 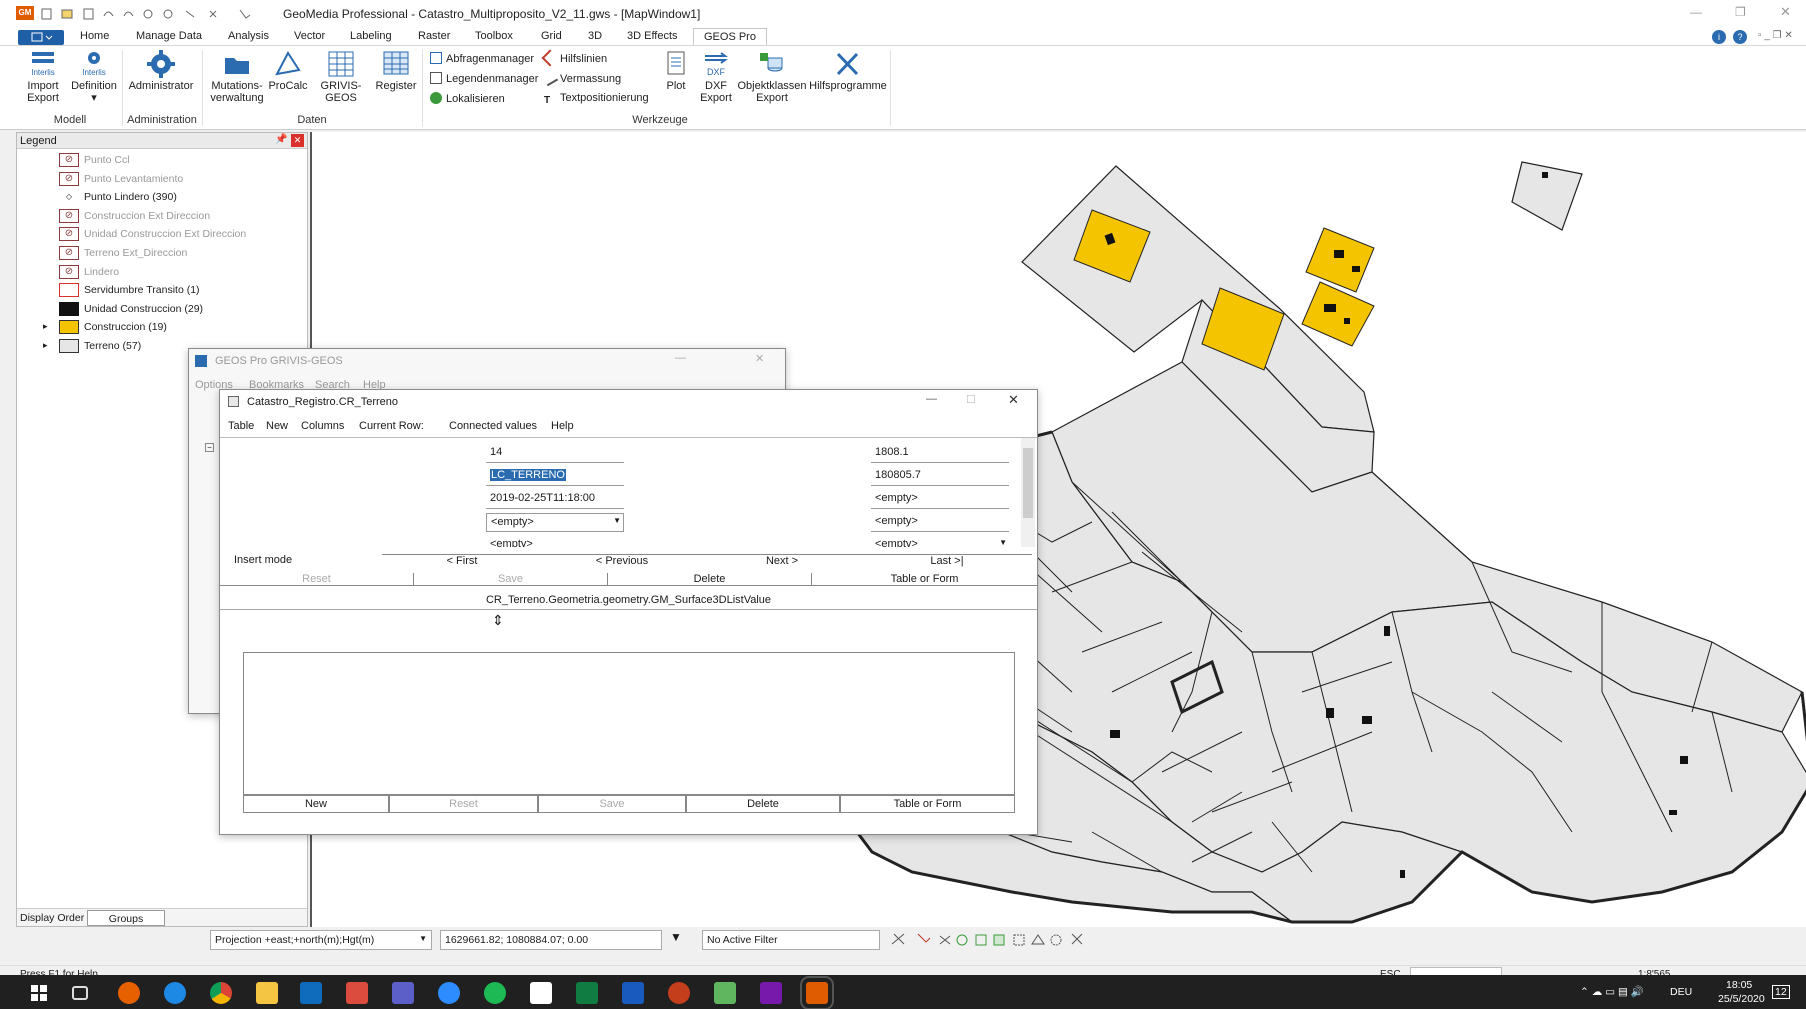 I want to click on coords-dropdown-button: ▼, so click(x=676, y=940).